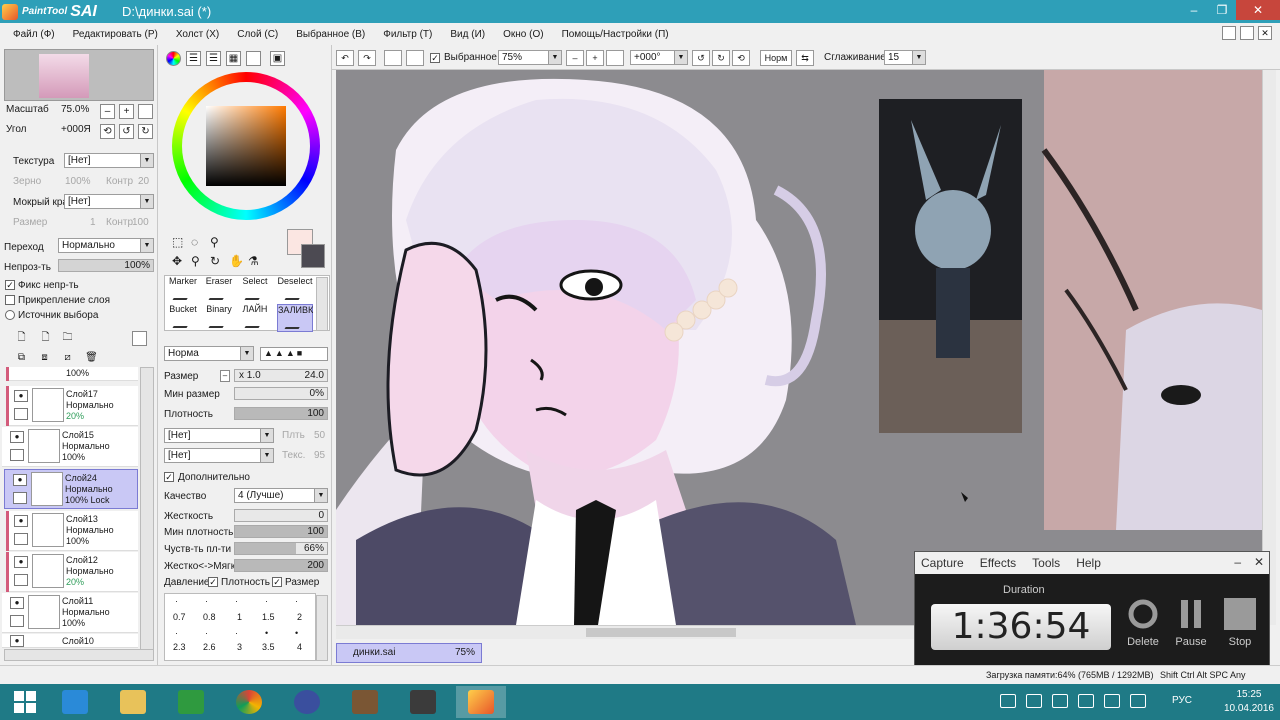 Image resolution: width=1280 pixels, height=720 pixels. Describe the element at coordinates (195, 261) in the screenshot. I see `zoom-tool-icon: ⚲` at that location.